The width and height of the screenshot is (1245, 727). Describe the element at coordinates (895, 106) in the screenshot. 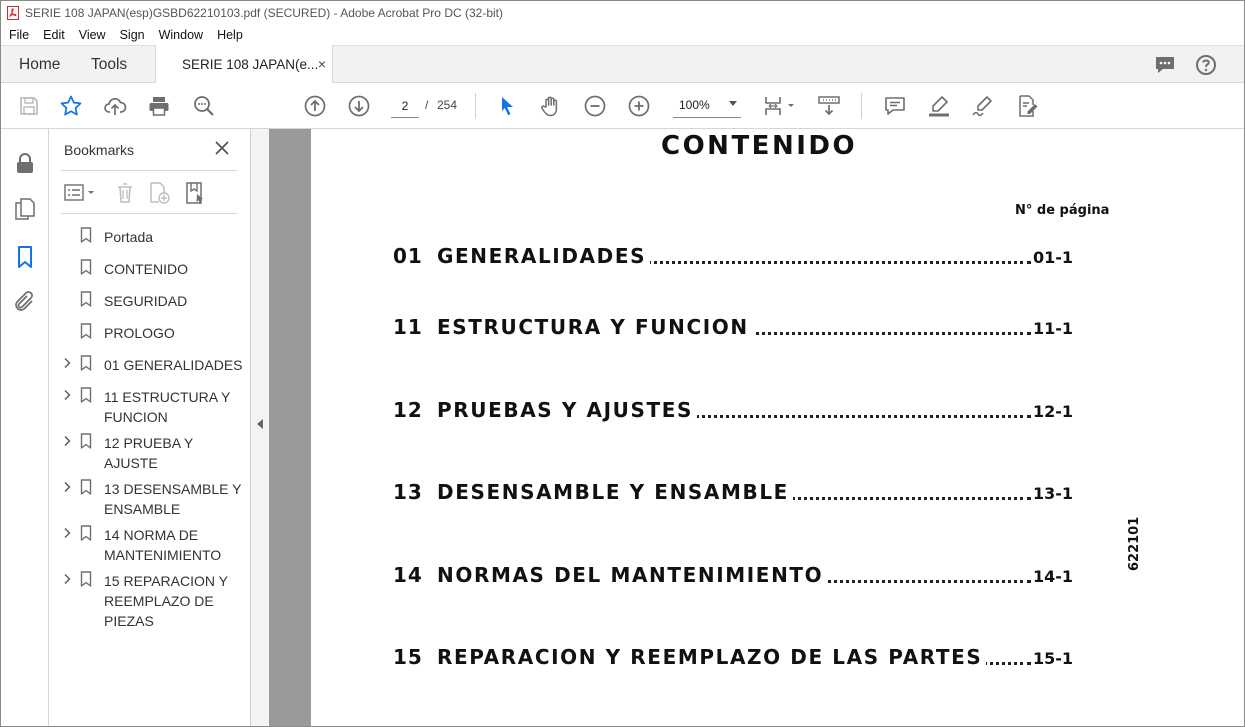

I see `add-comment-icon` at that location.